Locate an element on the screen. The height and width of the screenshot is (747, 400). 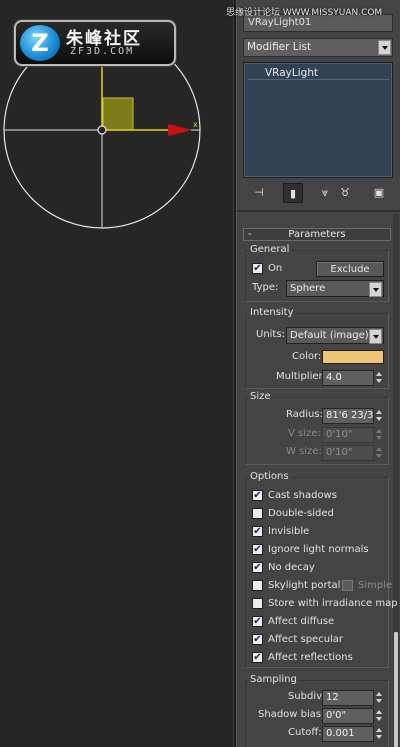
type-label: Type: is located at coordinates (265, 287).